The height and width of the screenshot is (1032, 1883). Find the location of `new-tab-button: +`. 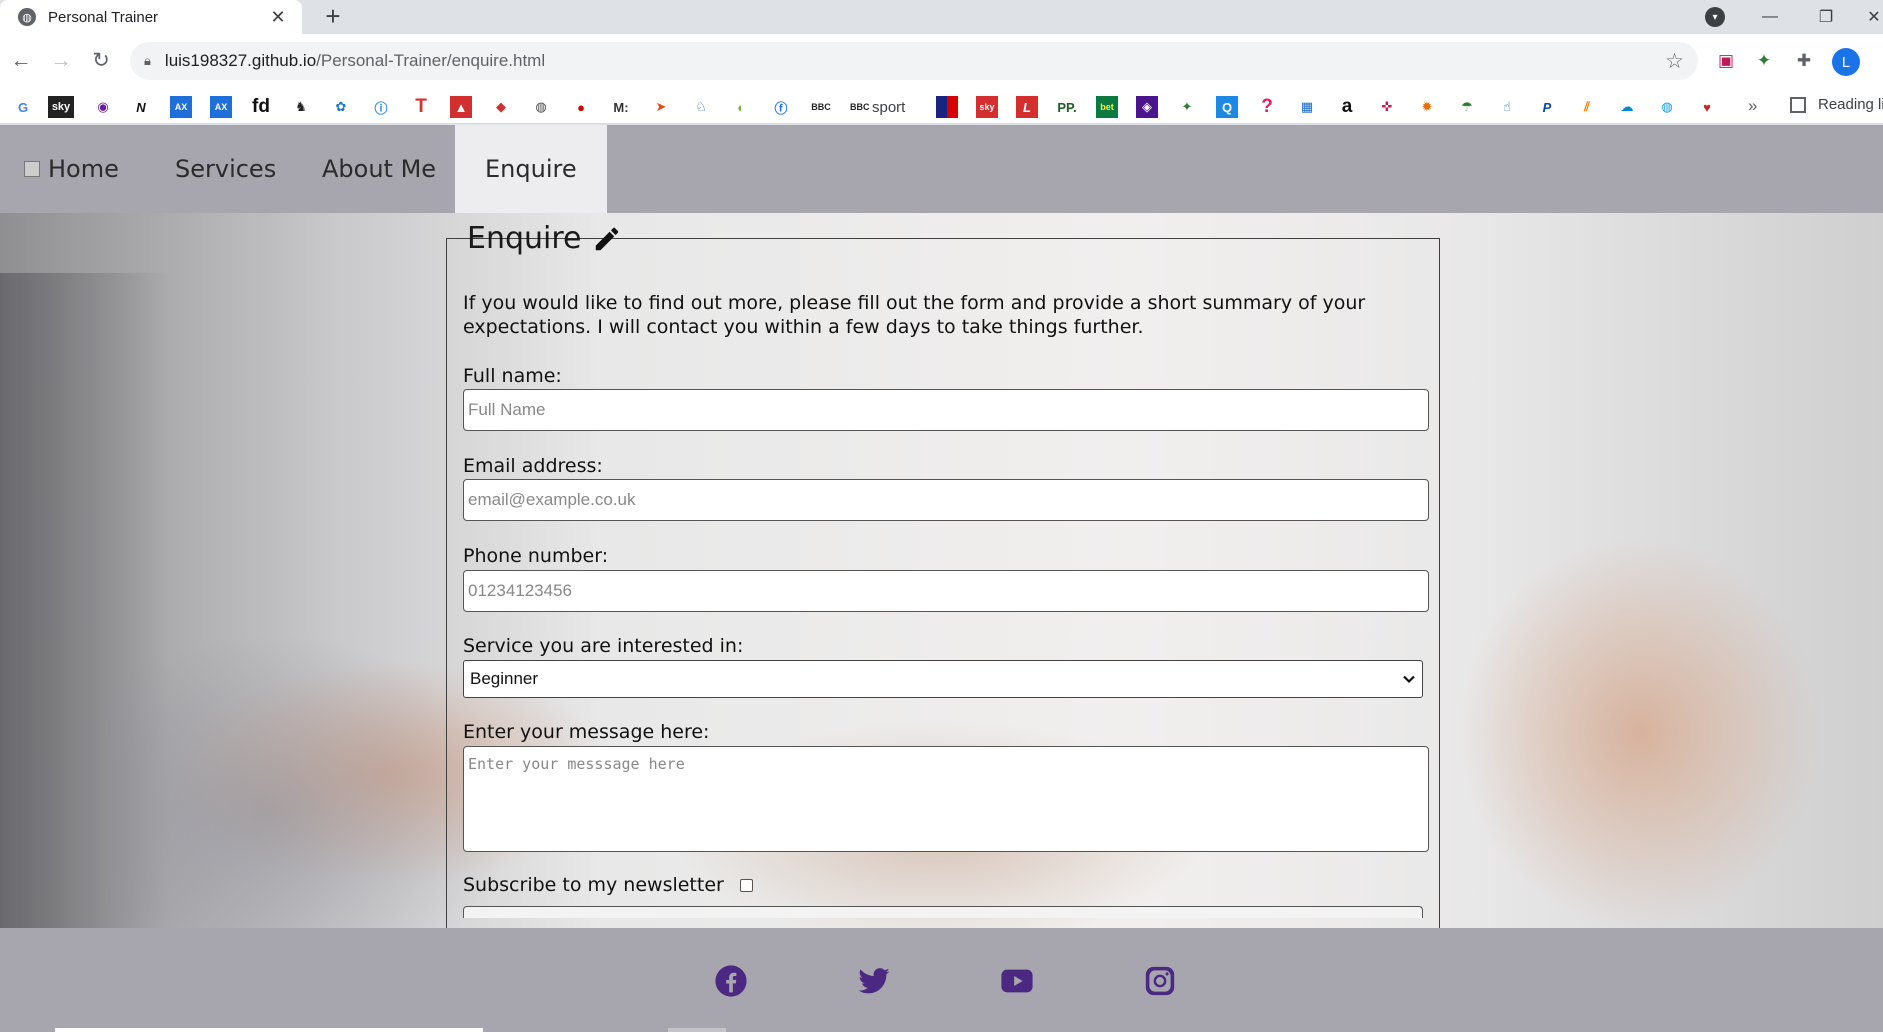

new-tab-button: + is located at coordinates (333, 17).